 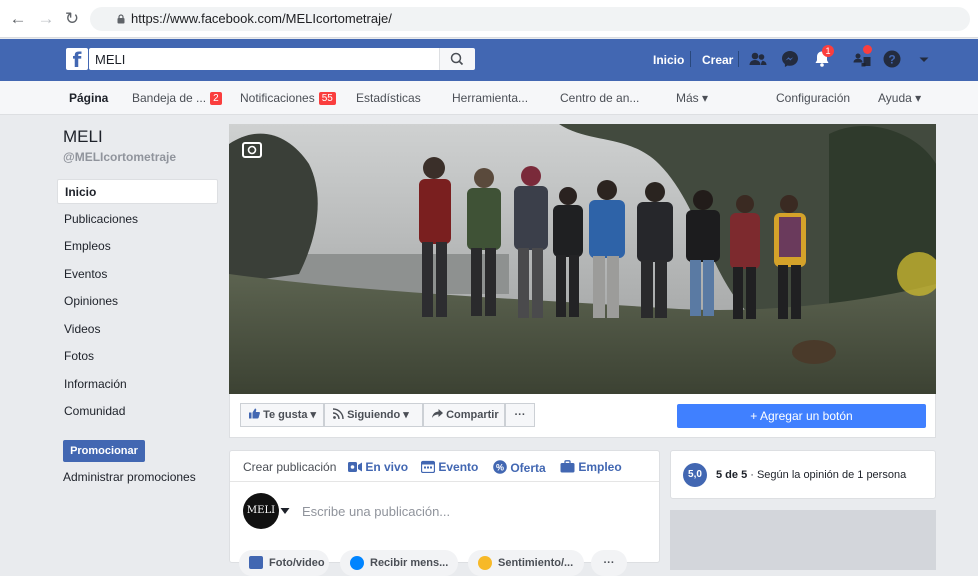 What do you see at coordinates (137, 356) in the screenshot?
I see `sidebar-item-photos: Fotos` at bounding box center [137, 356].